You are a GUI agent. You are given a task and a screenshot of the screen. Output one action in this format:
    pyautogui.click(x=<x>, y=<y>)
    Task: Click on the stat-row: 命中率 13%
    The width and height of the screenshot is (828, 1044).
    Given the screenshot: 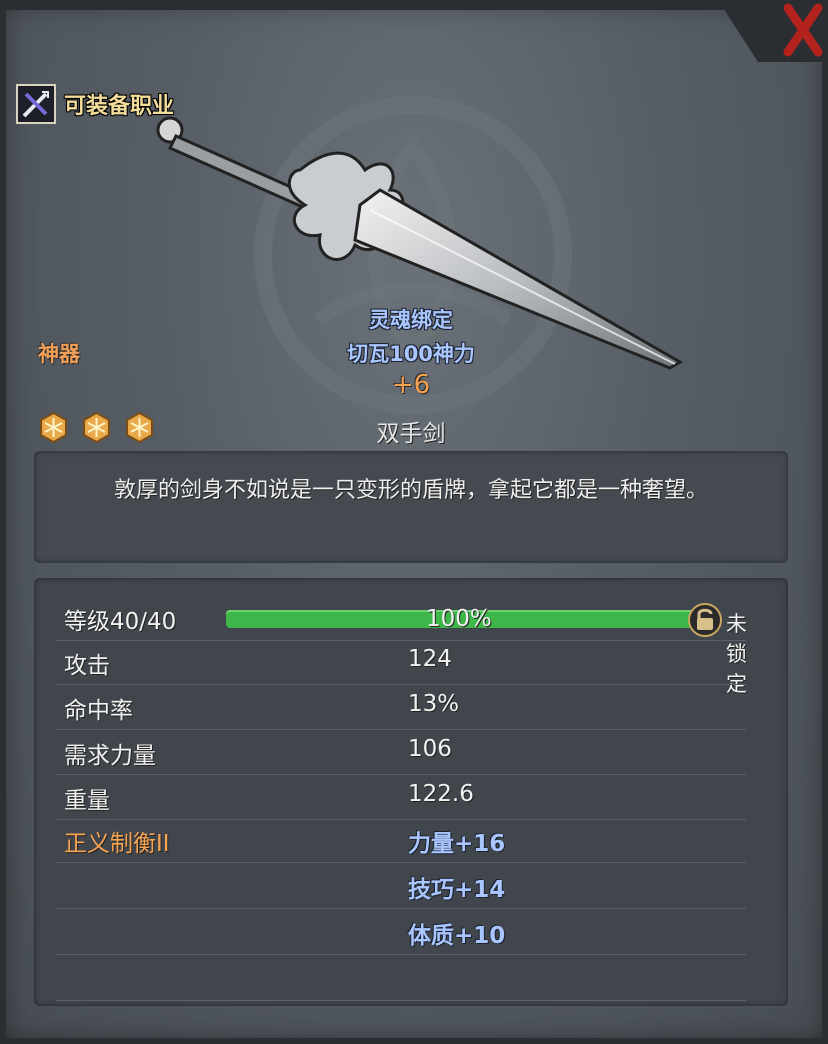 What is the action you would take?
    pyautogui.click(x=401, y=707)
    